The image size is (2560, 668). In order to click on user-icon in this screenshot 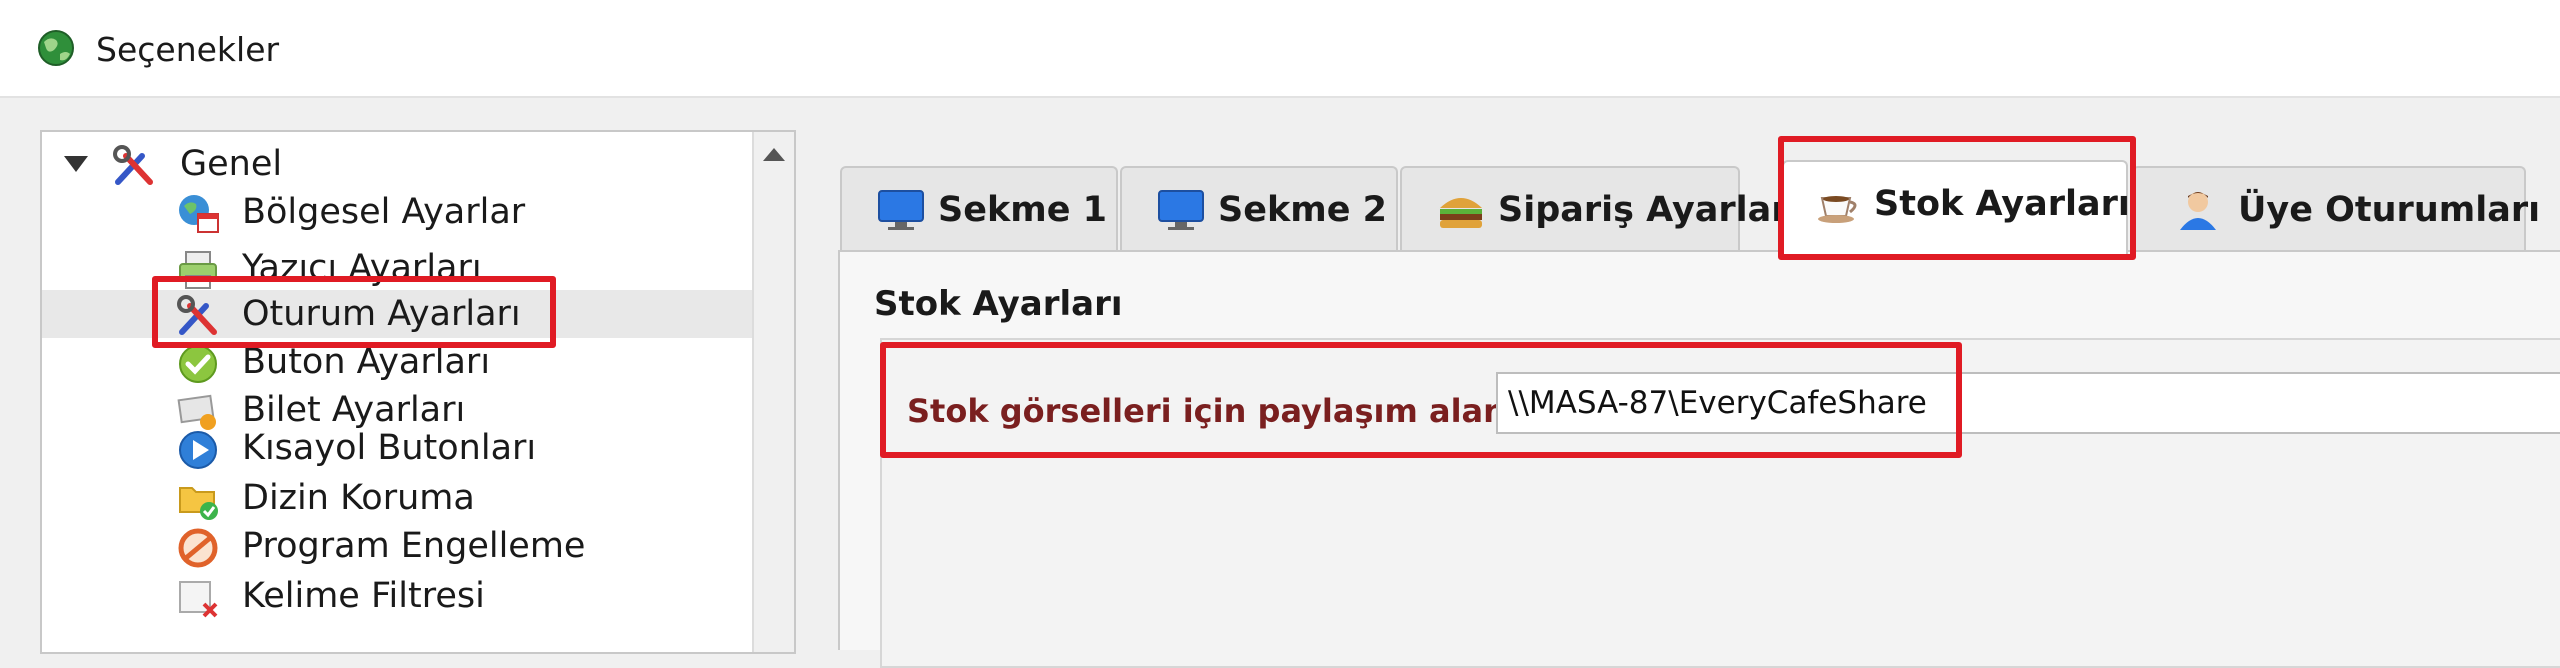, I will do `click(2198, 211)`.